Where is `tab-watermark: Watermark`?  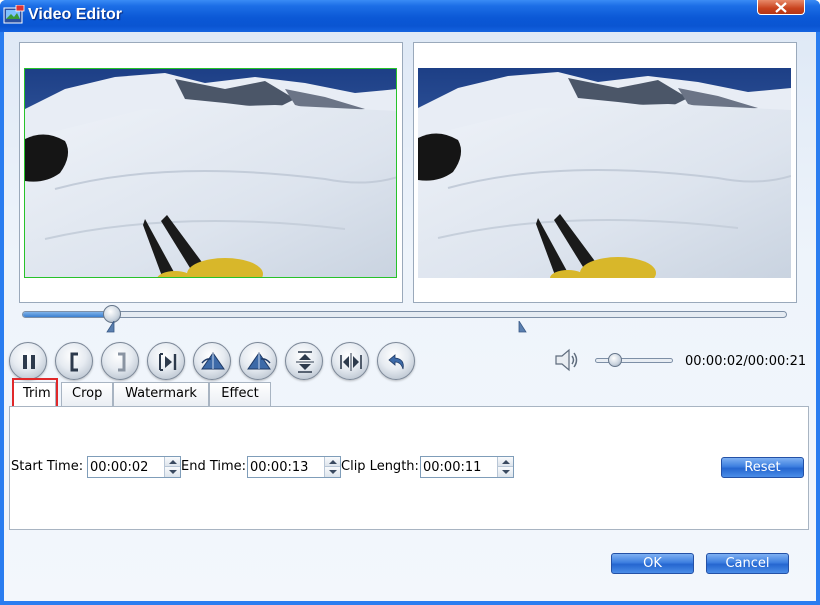
tab-watermark: Watermark is located at coordinates (161, 394).